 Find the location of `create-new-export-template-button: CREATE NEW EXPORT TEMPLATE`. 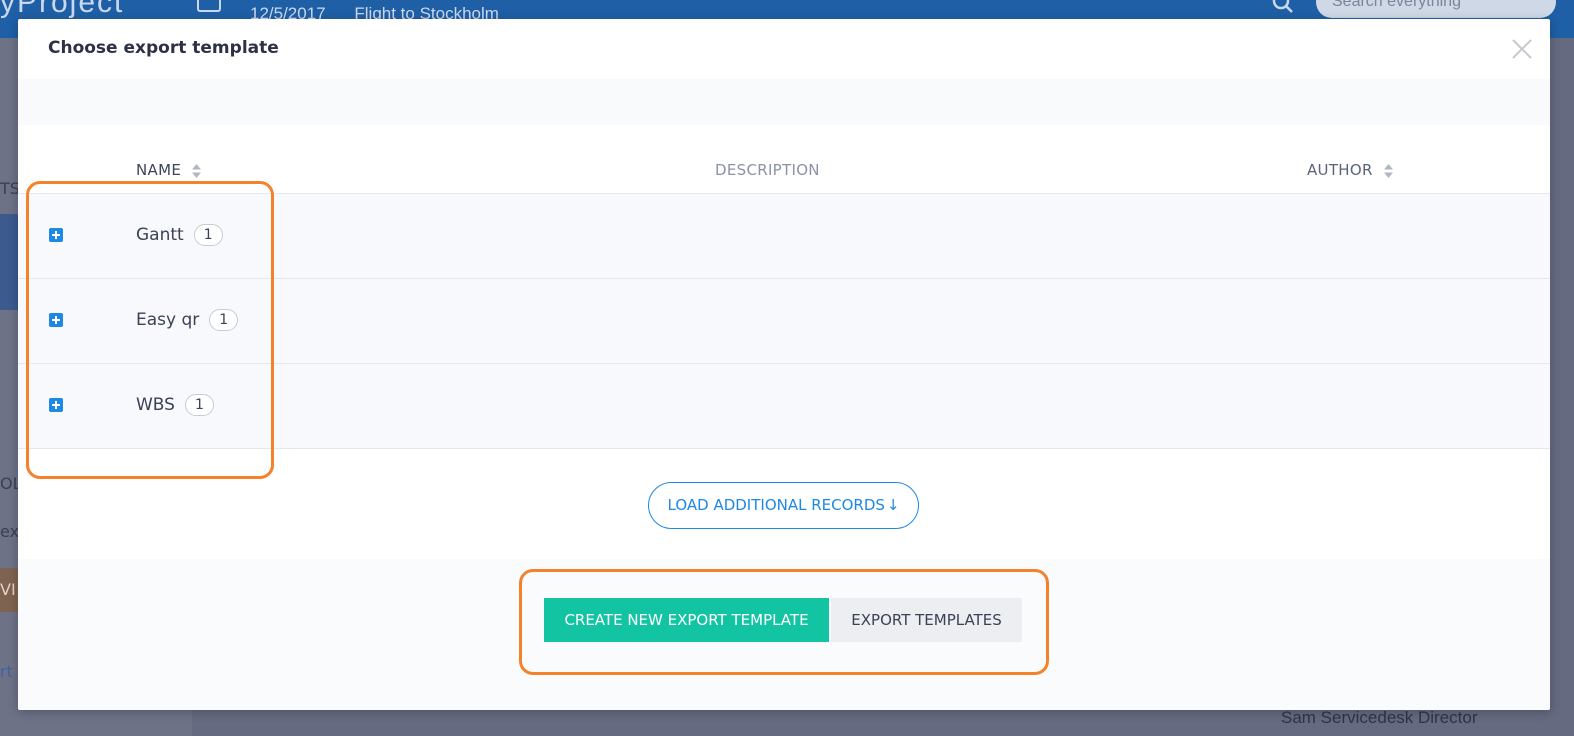

create-new-export-template-button: CREATE NEW EXPORT TEMPLATE is located at coordinates (686, 620).